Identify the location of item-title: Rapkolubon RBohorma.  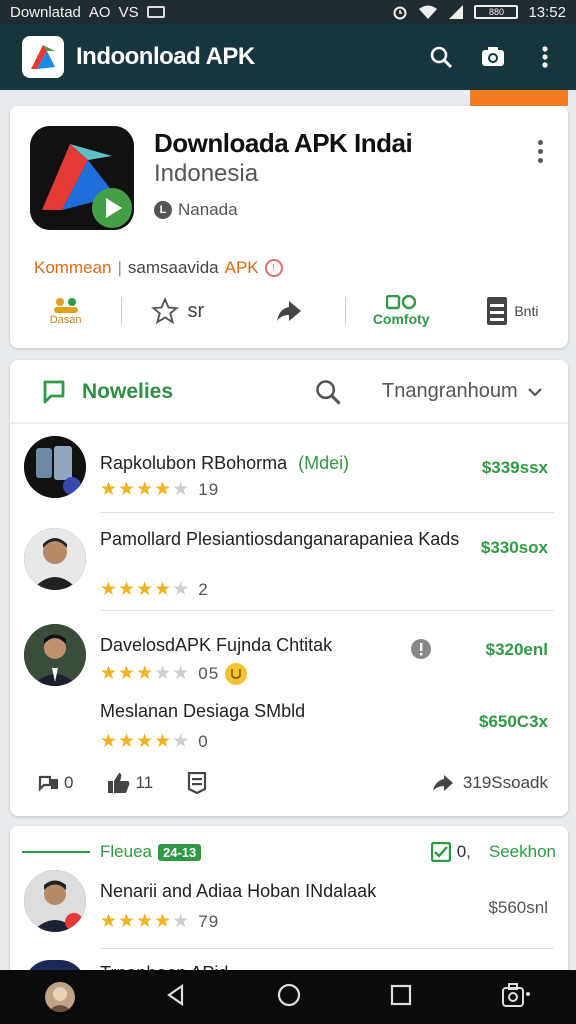
(194, 463).